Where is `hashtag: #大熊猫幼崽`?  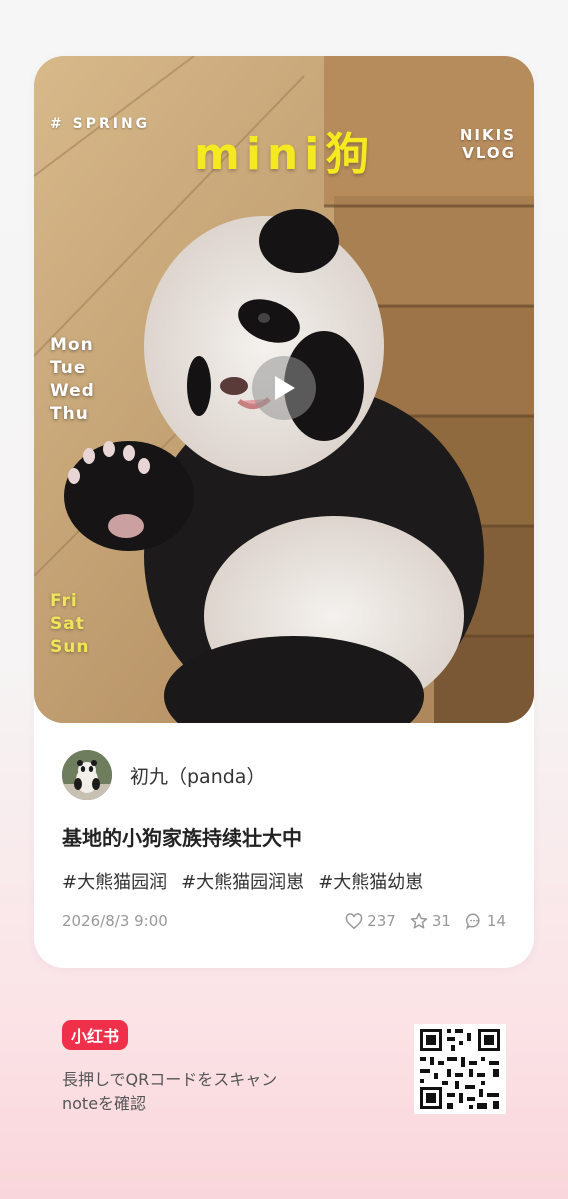 hashtag: #大熊猫幼崽 is located at coordinates (370, 881).